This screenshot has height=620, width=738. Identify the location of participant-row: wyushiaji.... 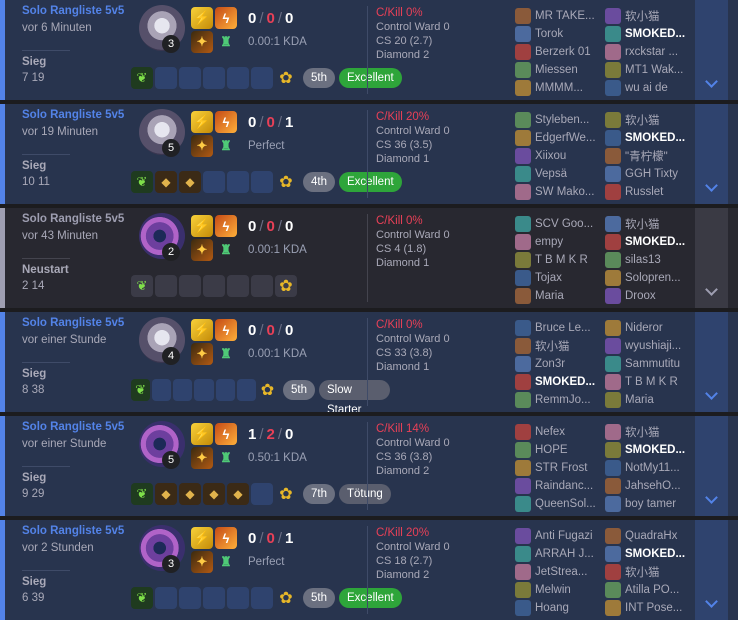
(650, 346).